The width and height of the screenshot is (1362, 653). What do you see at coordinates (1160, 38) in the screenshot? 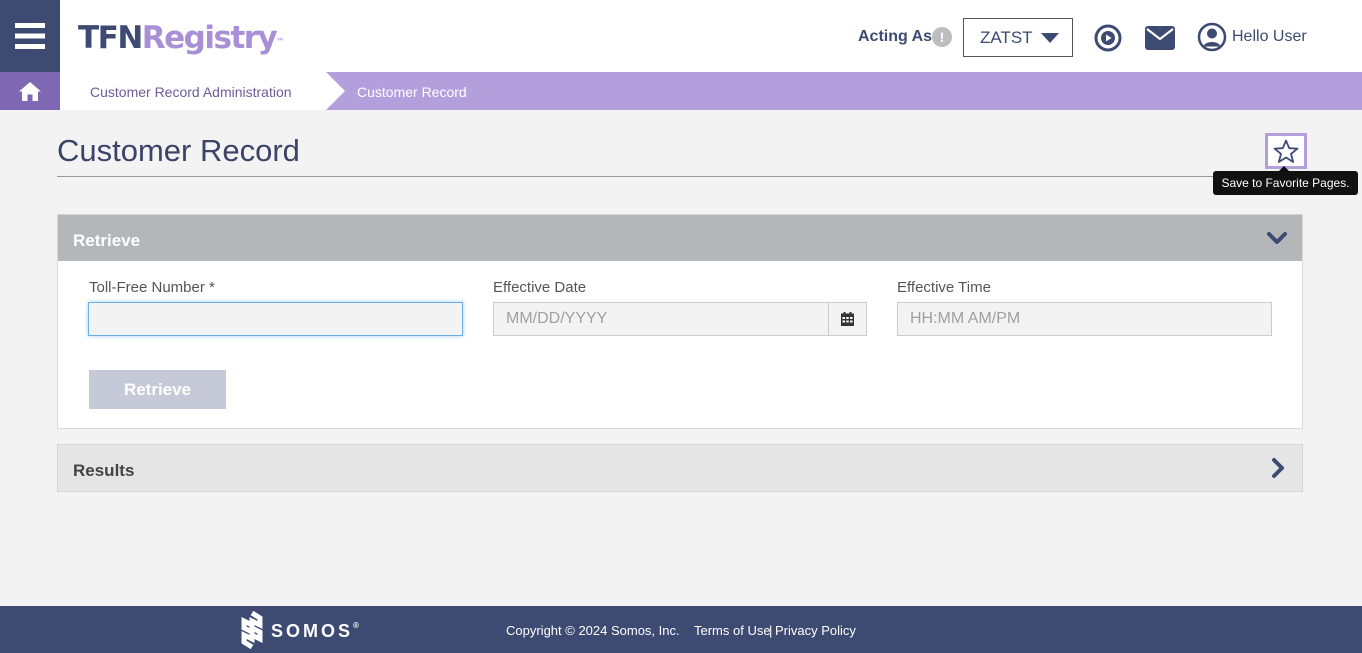
I see `mail-icon` at bounding box center [1160, 38].